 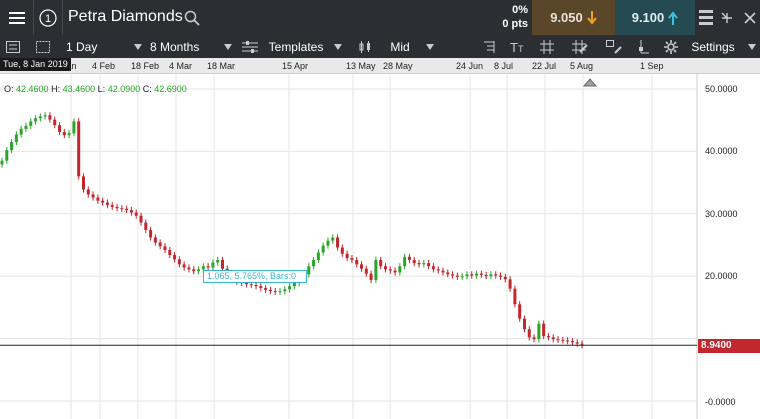 I want to click on svg-text: 1, so click(x=48, y=19).